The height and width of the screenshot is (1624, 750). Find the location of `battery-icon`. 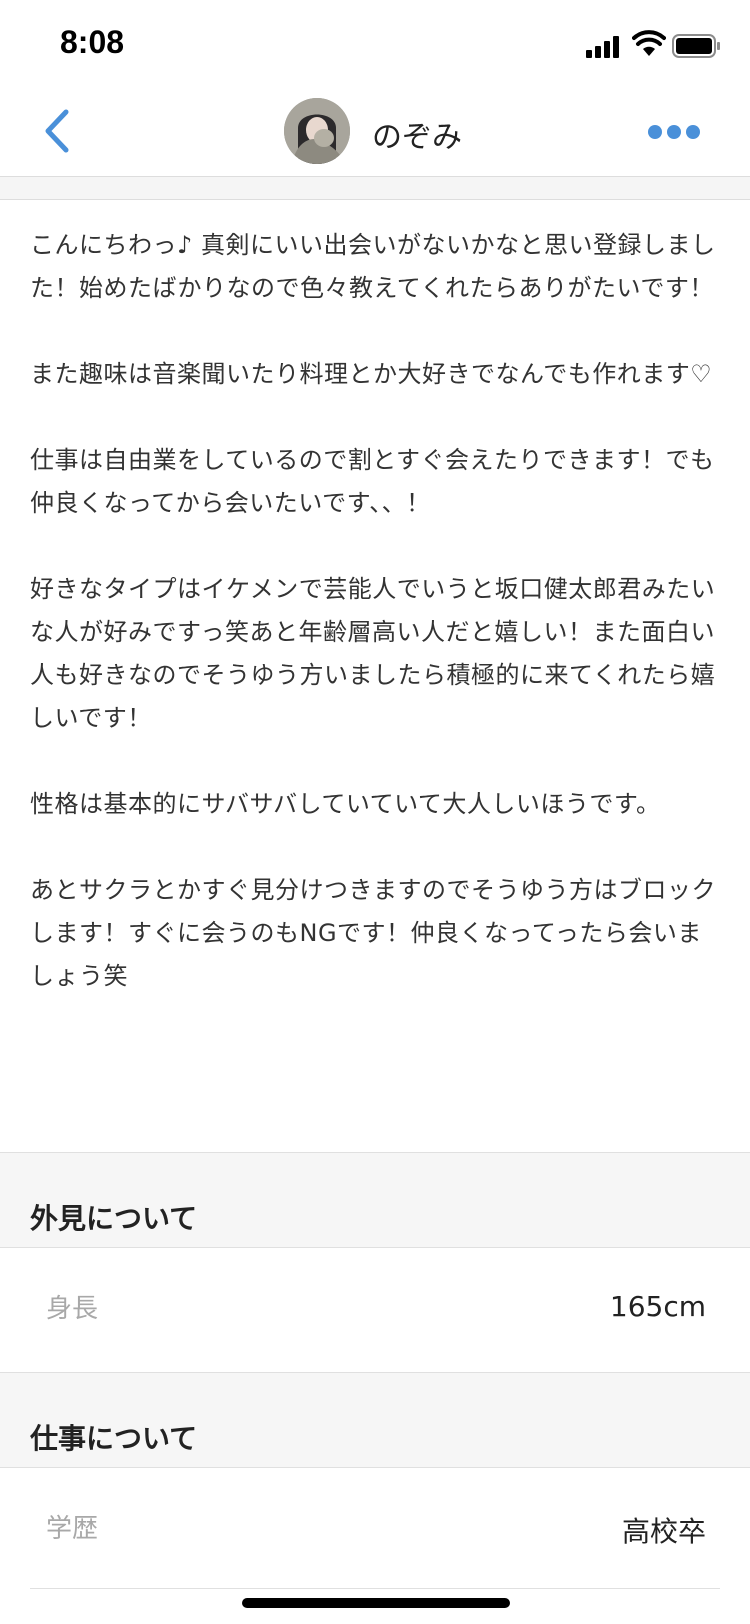

battery-icon is located at coordinates (697, 46).